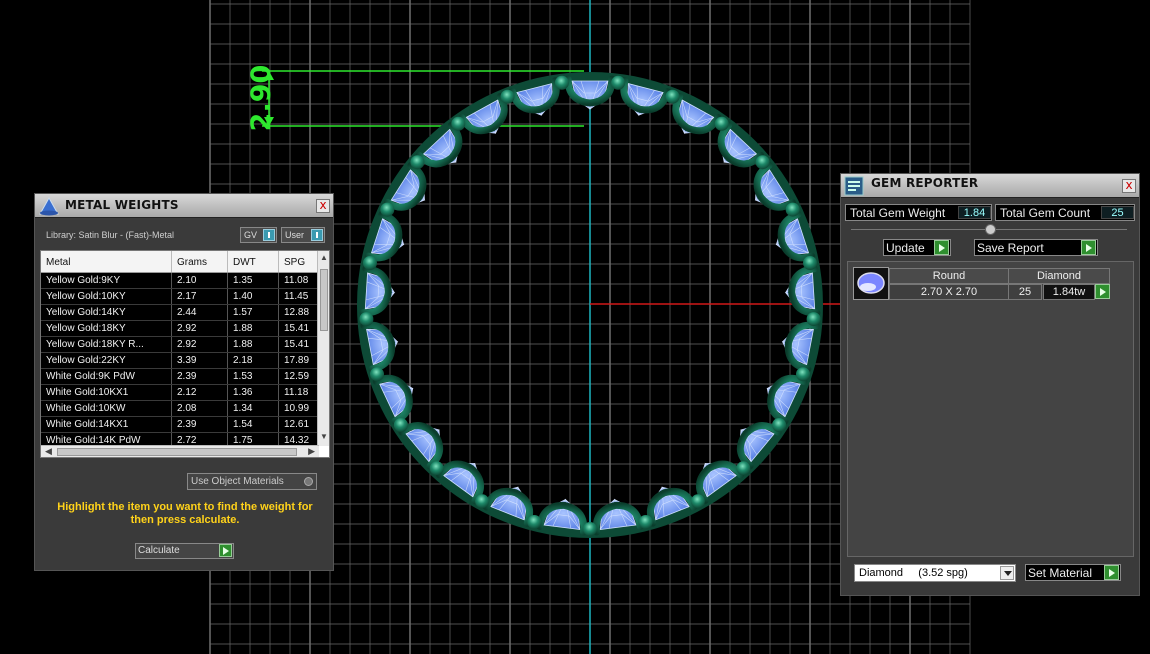  Describe the element at coordinates (974, 212) in the screenshot. I see `total-gem-weight-value: 1.84` at that location.